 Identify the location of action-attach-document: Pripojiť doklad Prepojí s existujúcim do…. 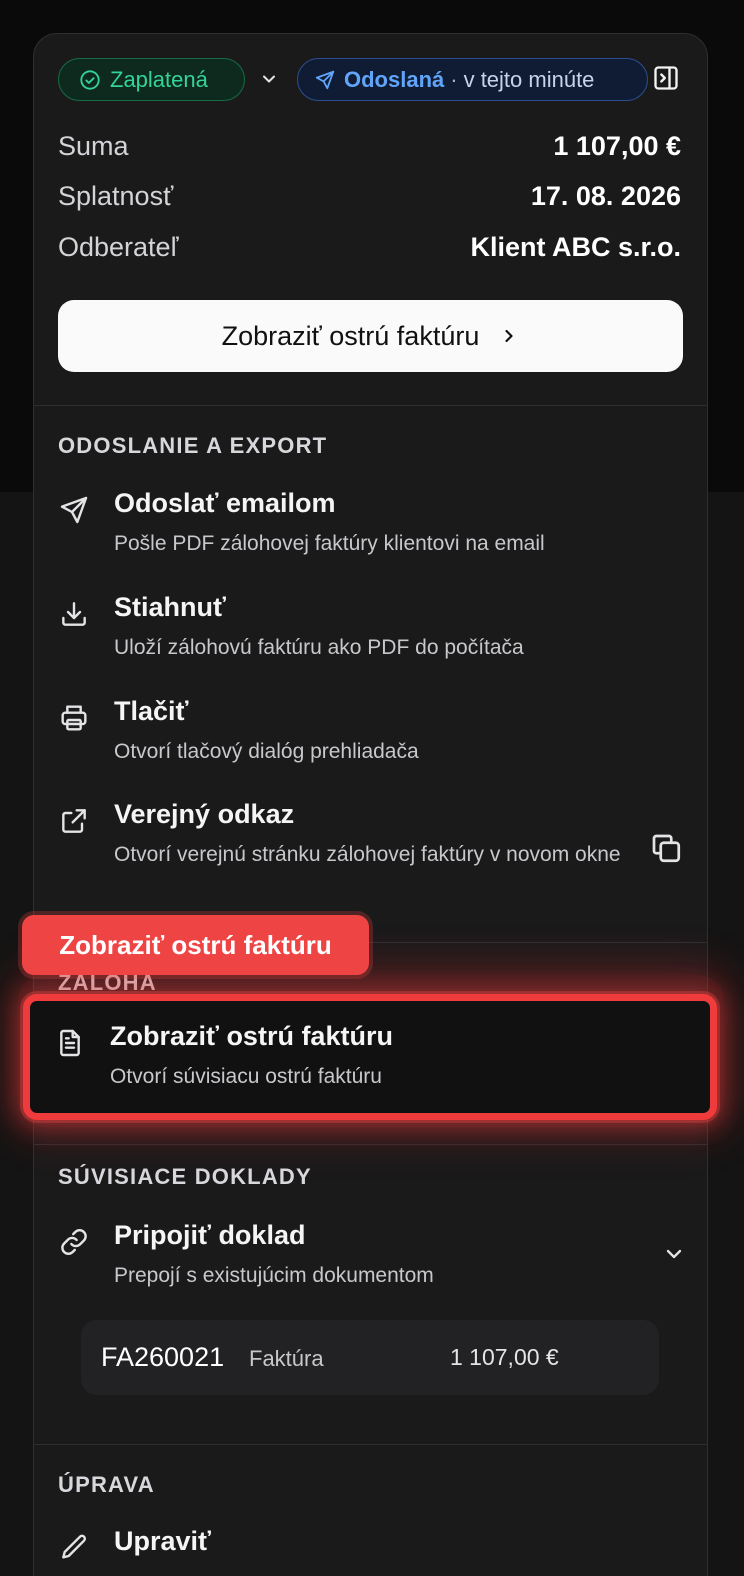
(370, 1255).